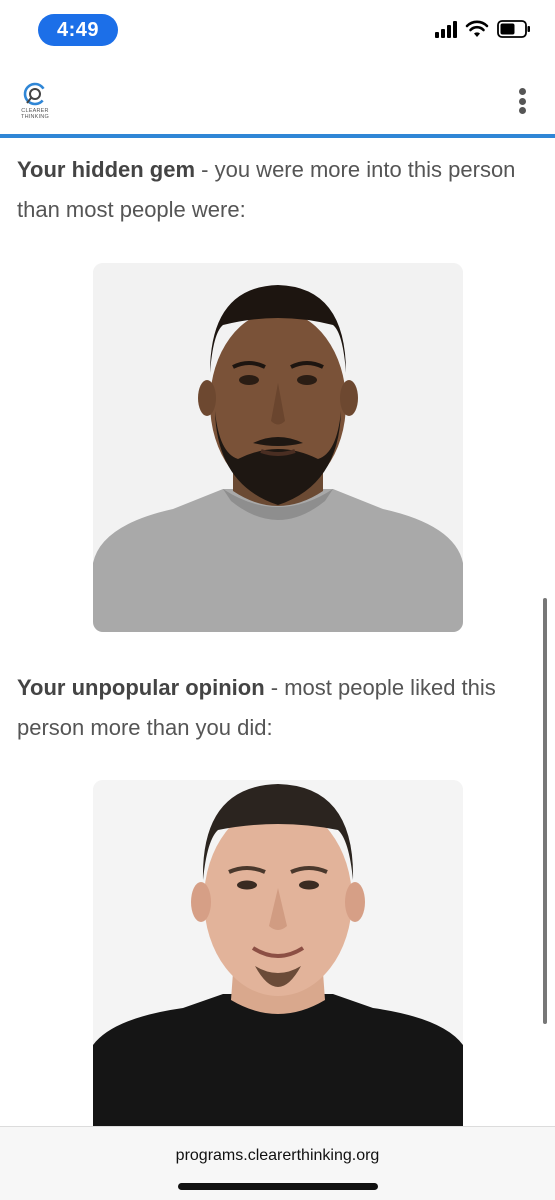 The height and width of the screenshot is (1200, 555). I want to click on site-header: CLEARER THINKING, so click(277, 99).